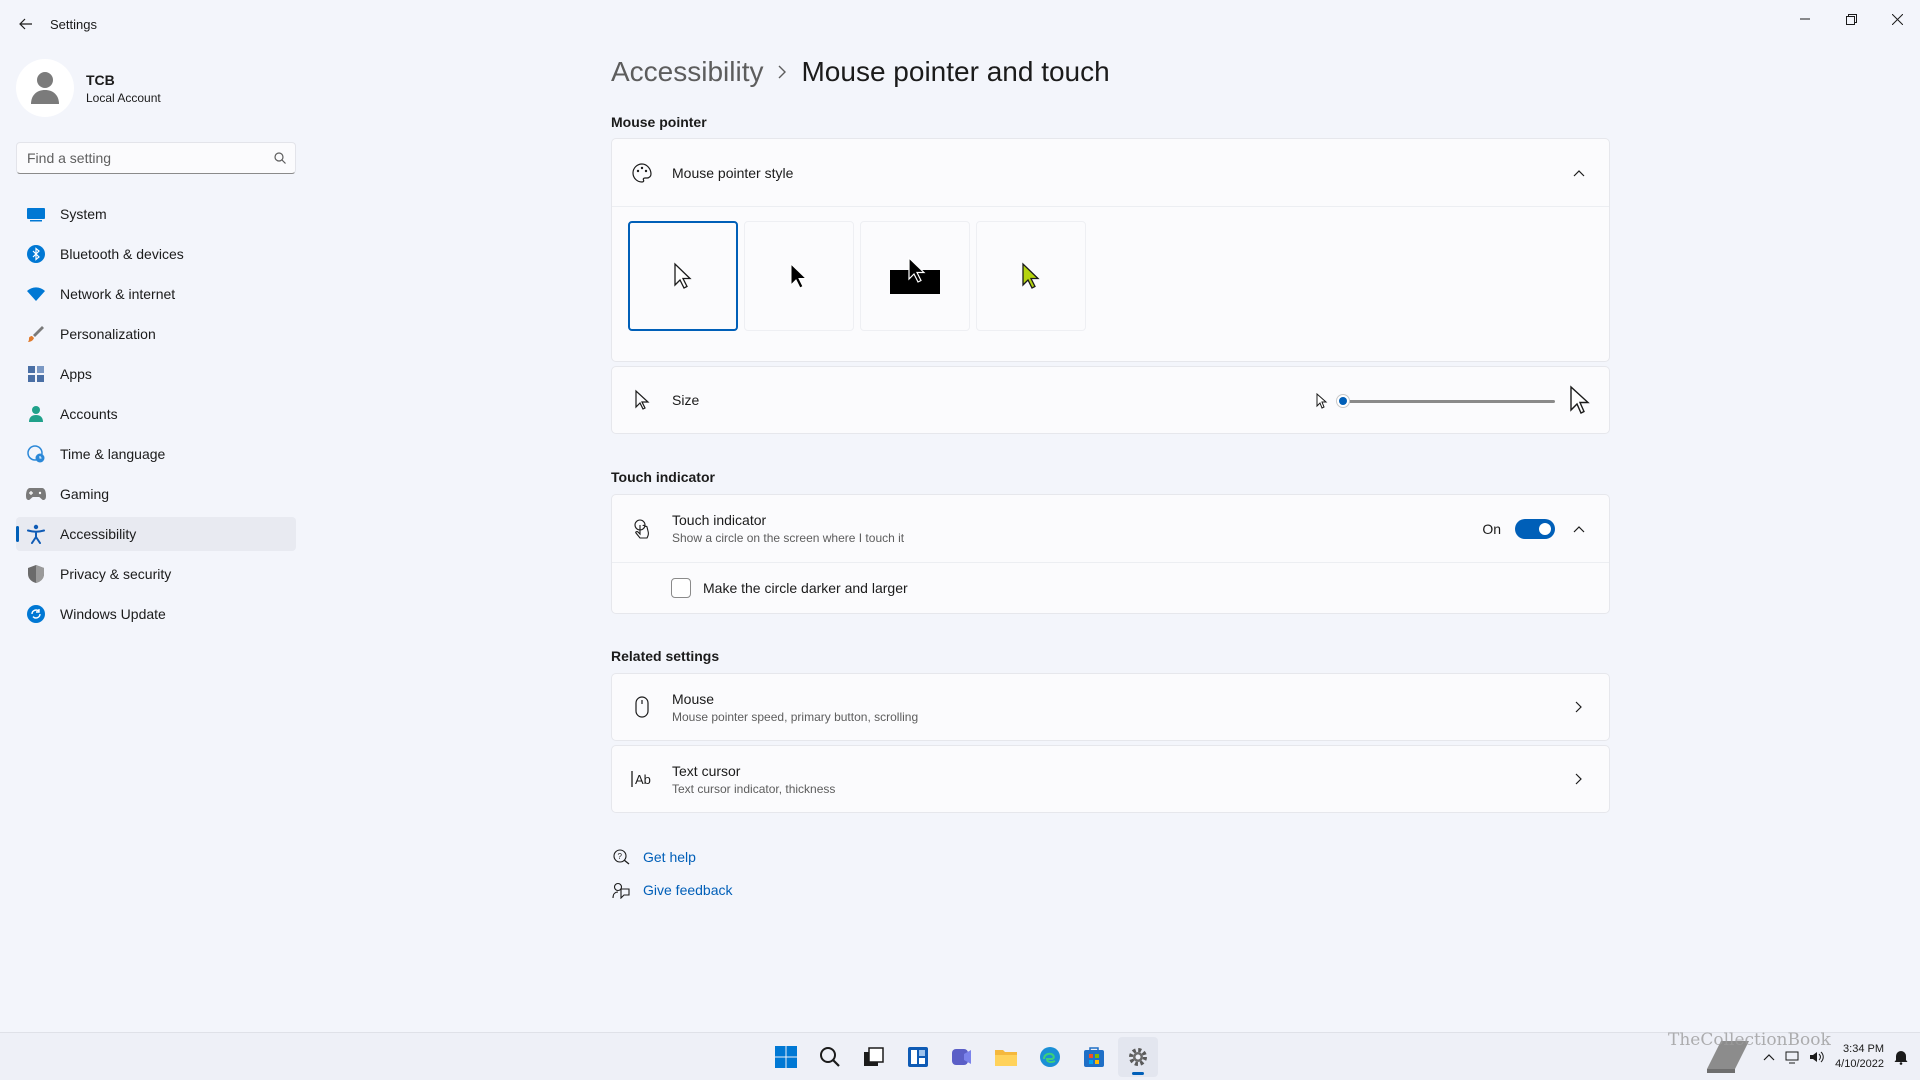 The width and height of the screenshot is (1920, 1080). I want to click on small-cursor-icon, so click(1322, 401).